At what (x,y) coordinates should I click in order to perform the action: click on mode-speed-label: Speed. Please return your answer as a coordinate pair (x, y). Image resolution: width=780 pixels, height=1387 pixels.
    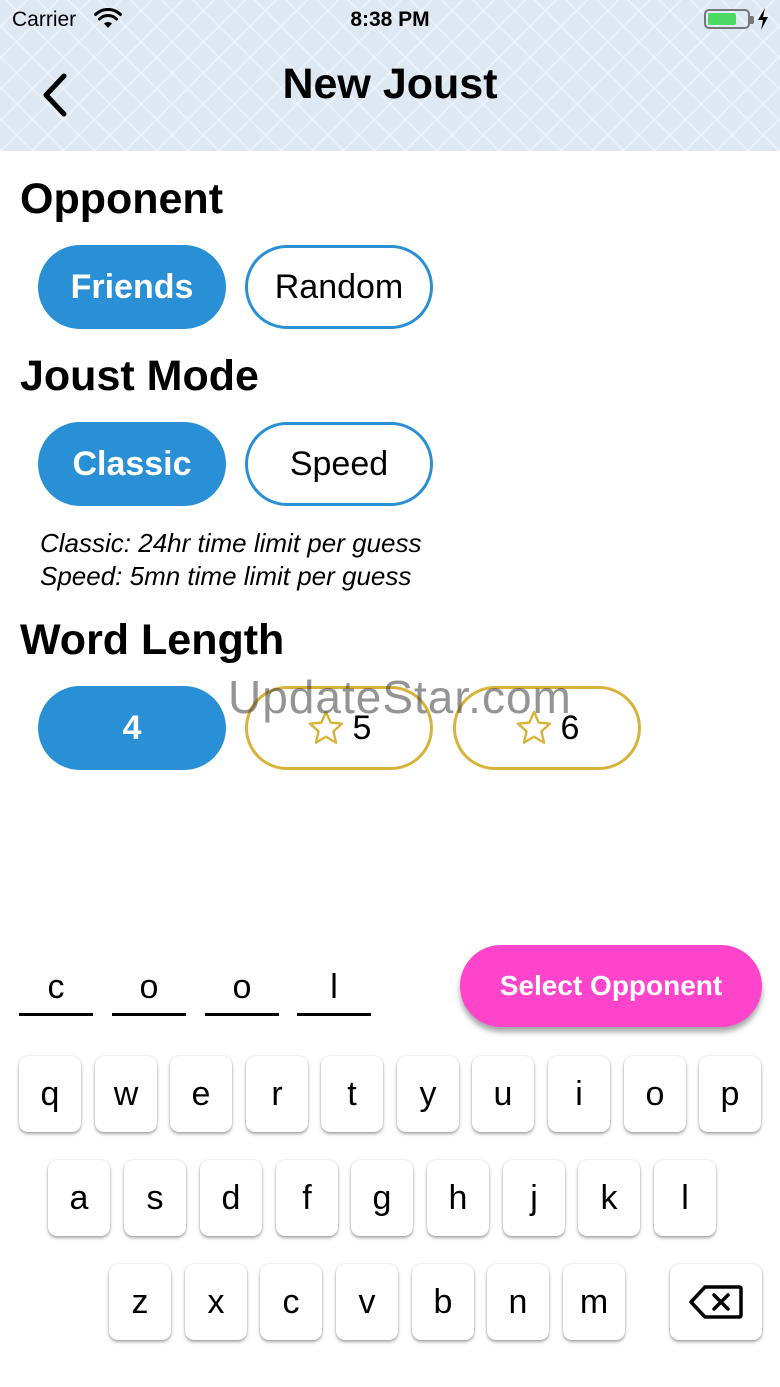
    Looking at the image, I should click on (339, 463).